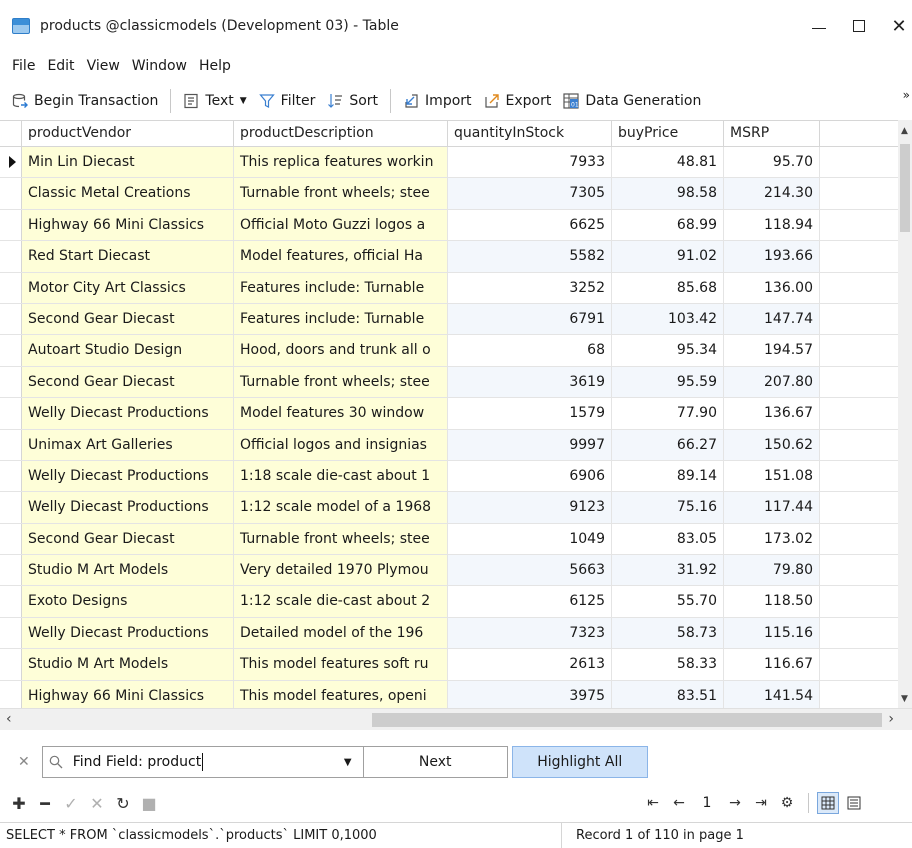 Image resolution: width=912 pixels, height=848 pixels. Describe the element at coordinates (149, 803) in the screenshot. I see `stop-icon: ■` at that location.